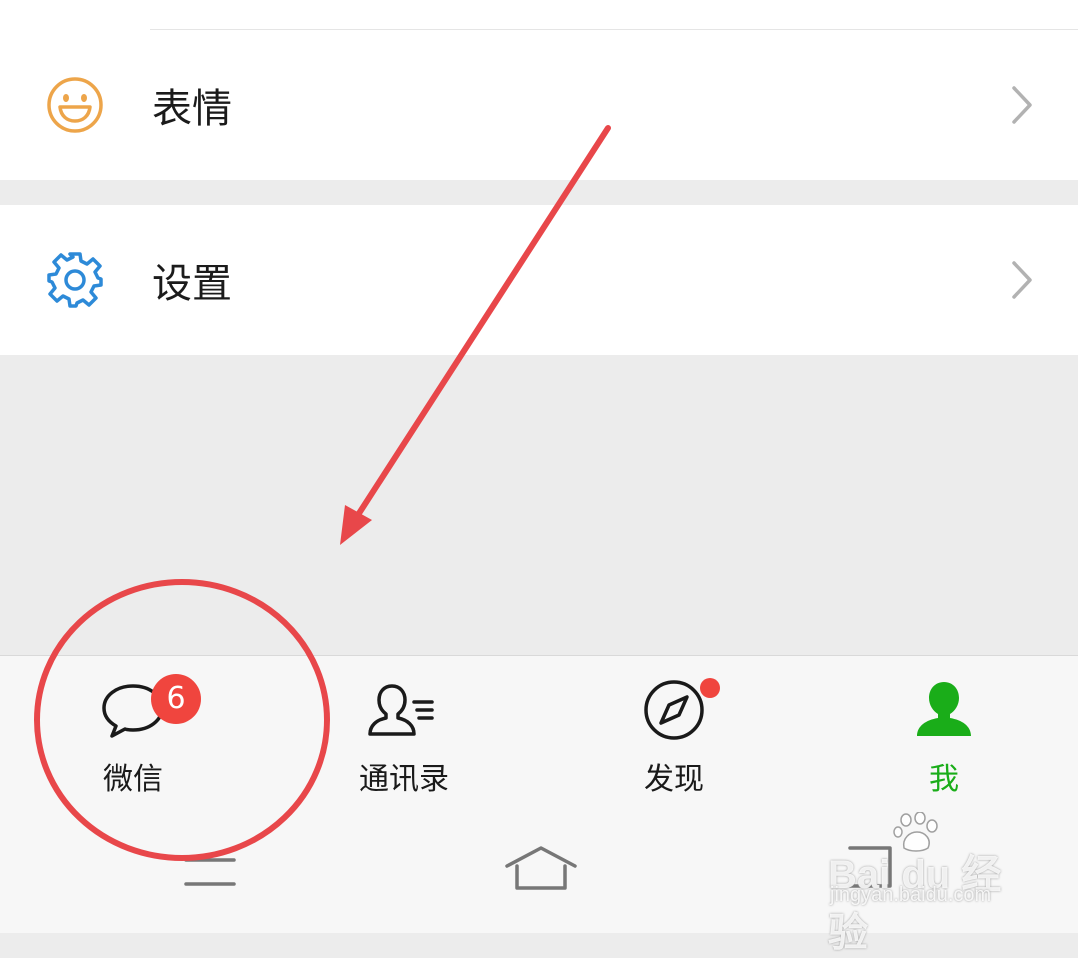 Image resolution: width=1078 pixels, height=958 pixels. I want to click on menu-item-label: 表情, so click(192, 109).